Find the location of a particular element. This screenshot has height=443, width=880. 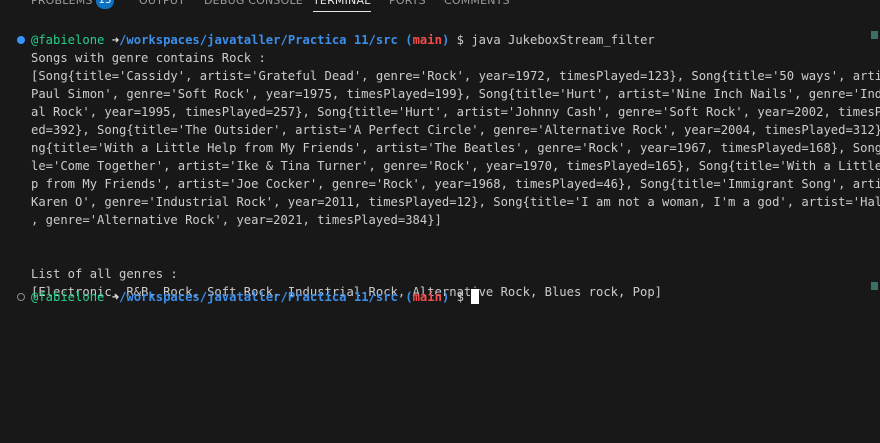

tab-ports: PORTS is located at coordinates (407, 5).